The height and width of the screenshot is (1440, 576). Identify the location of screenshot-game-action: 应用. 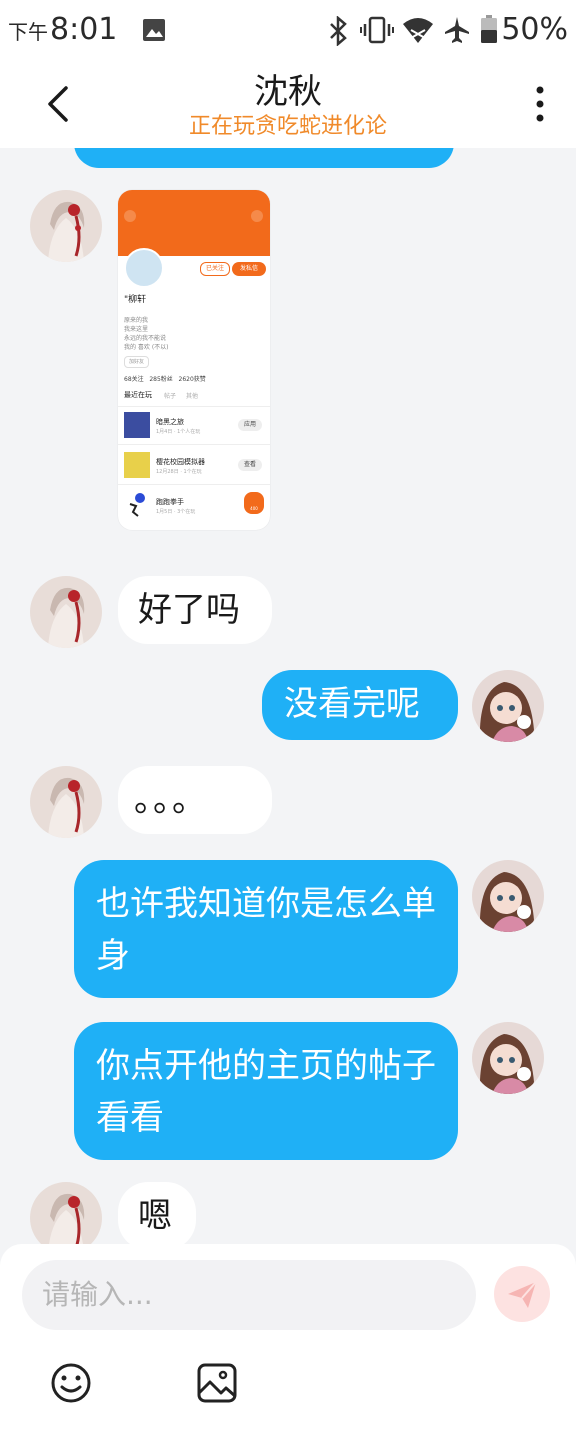
(250, 425).